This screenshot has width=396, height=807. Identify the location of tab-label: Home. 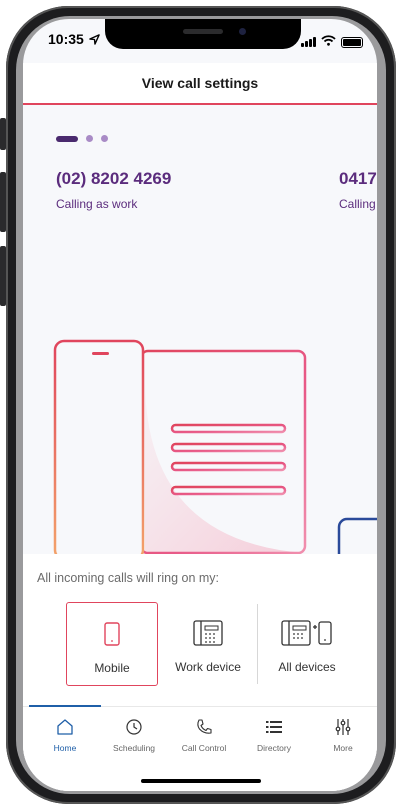
(65, 748).